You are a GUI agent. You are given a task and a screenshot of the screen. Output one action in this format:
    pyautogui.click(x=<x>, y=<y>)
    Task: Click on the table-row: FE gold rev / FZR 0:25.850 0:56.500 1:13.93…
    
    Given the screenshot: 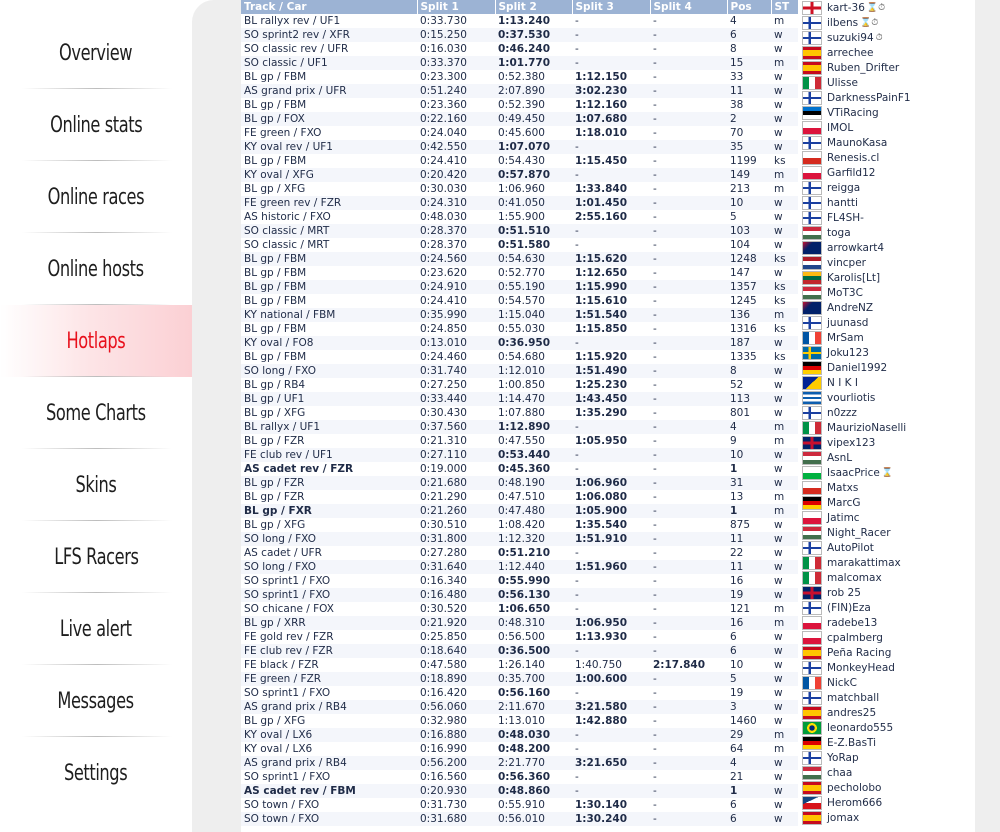 What is the action you would take?
    pyautogui.click(x=519, y=637)
    